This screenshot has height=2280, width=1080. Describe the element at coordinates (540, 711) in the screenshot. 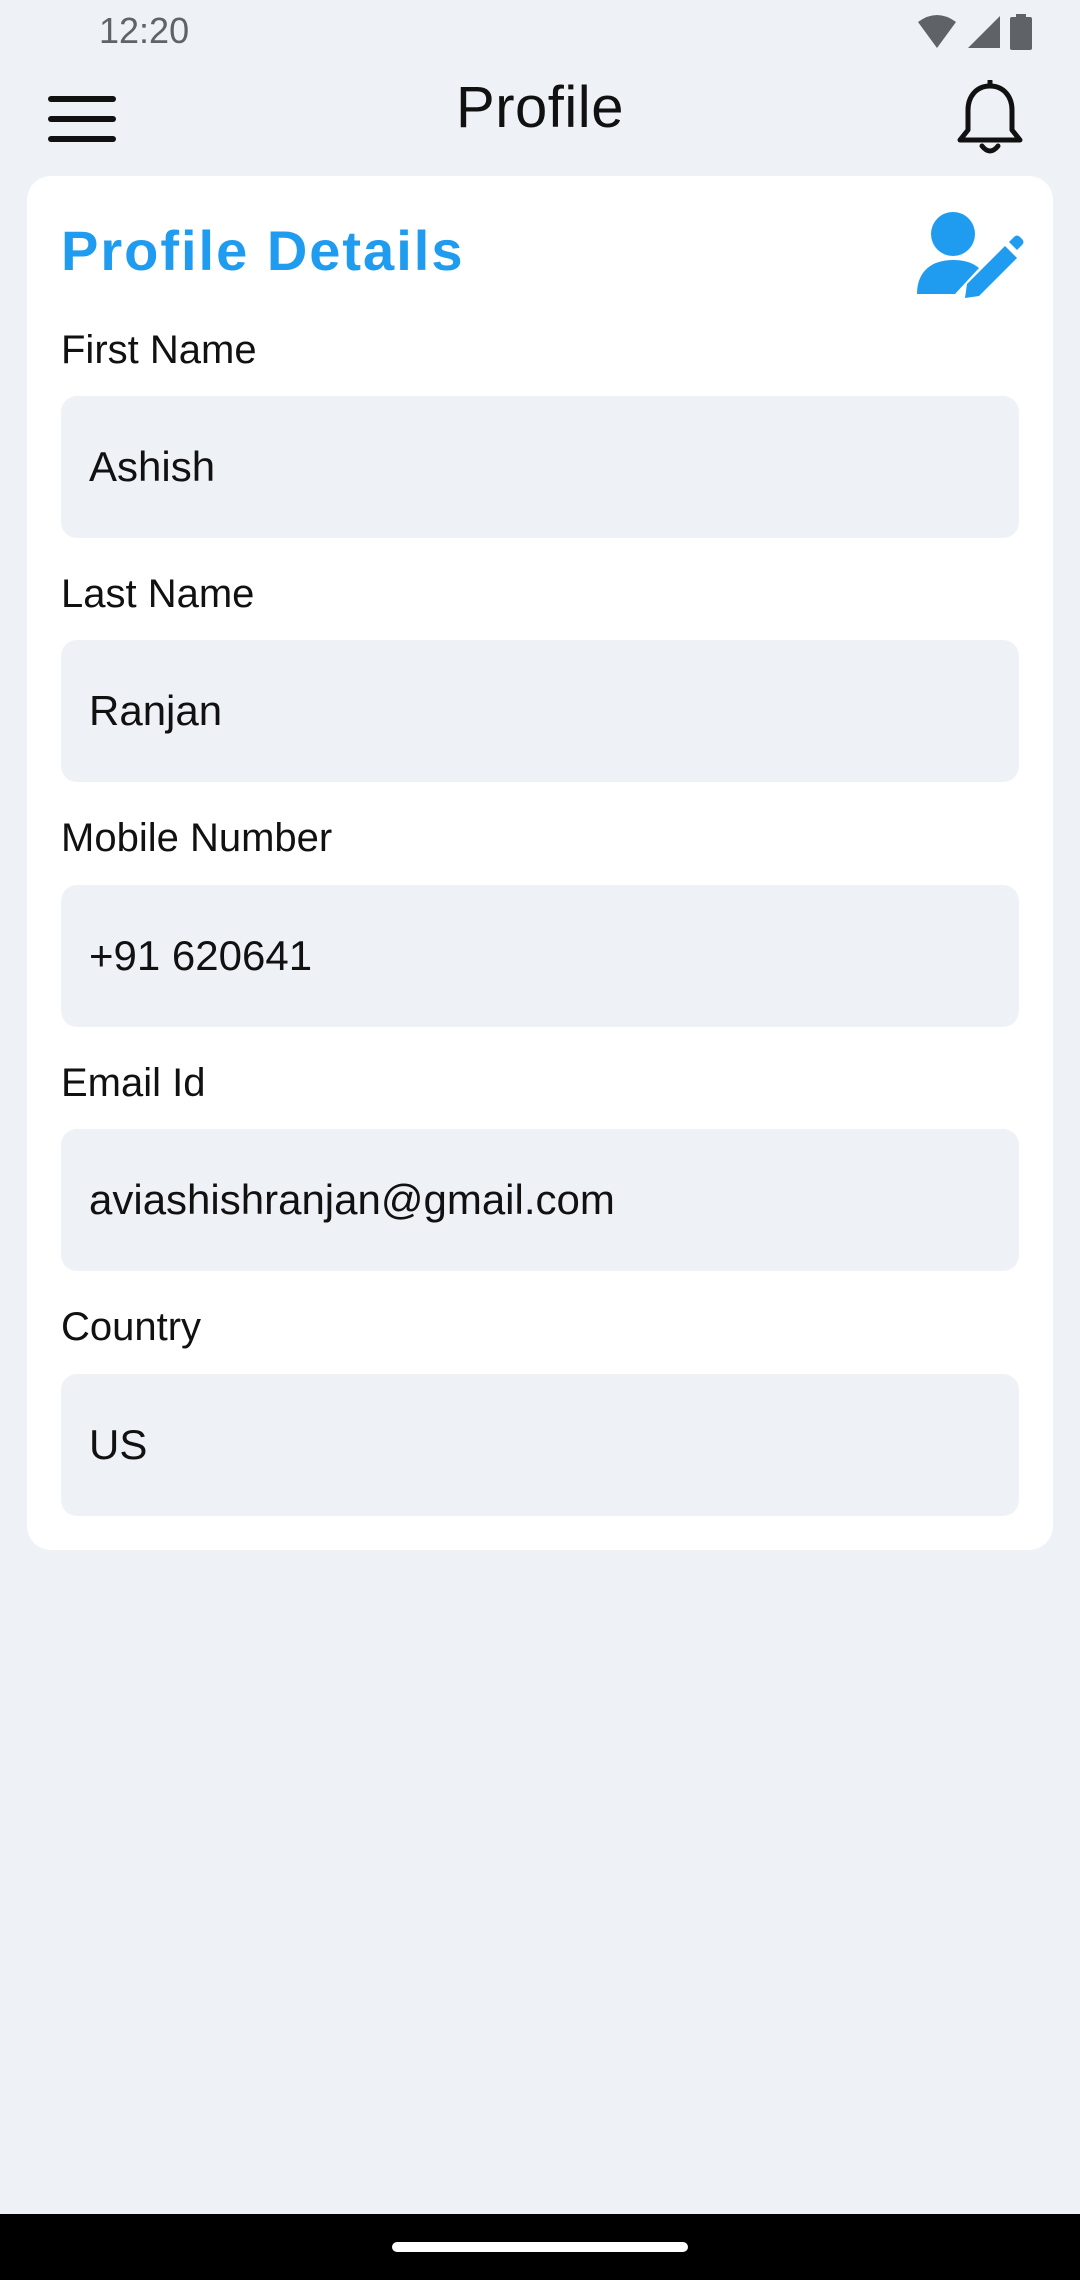

I see `last-name-field: Ranjan` at that location.